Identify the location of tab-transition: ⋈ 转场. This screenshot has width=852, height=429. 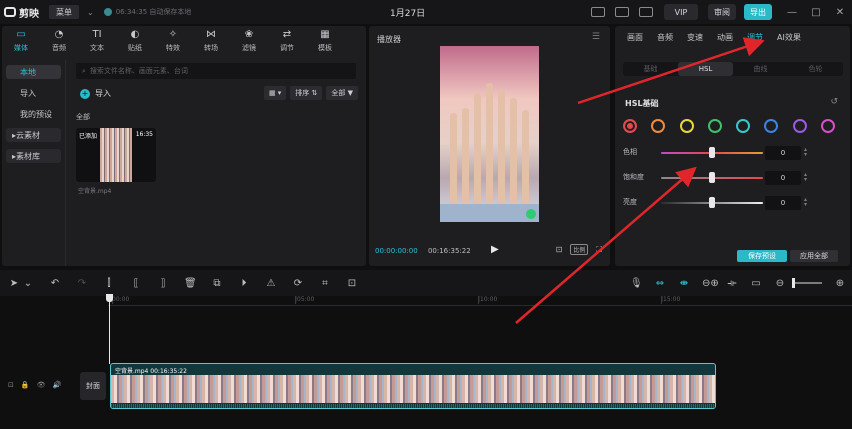
(211, 41).